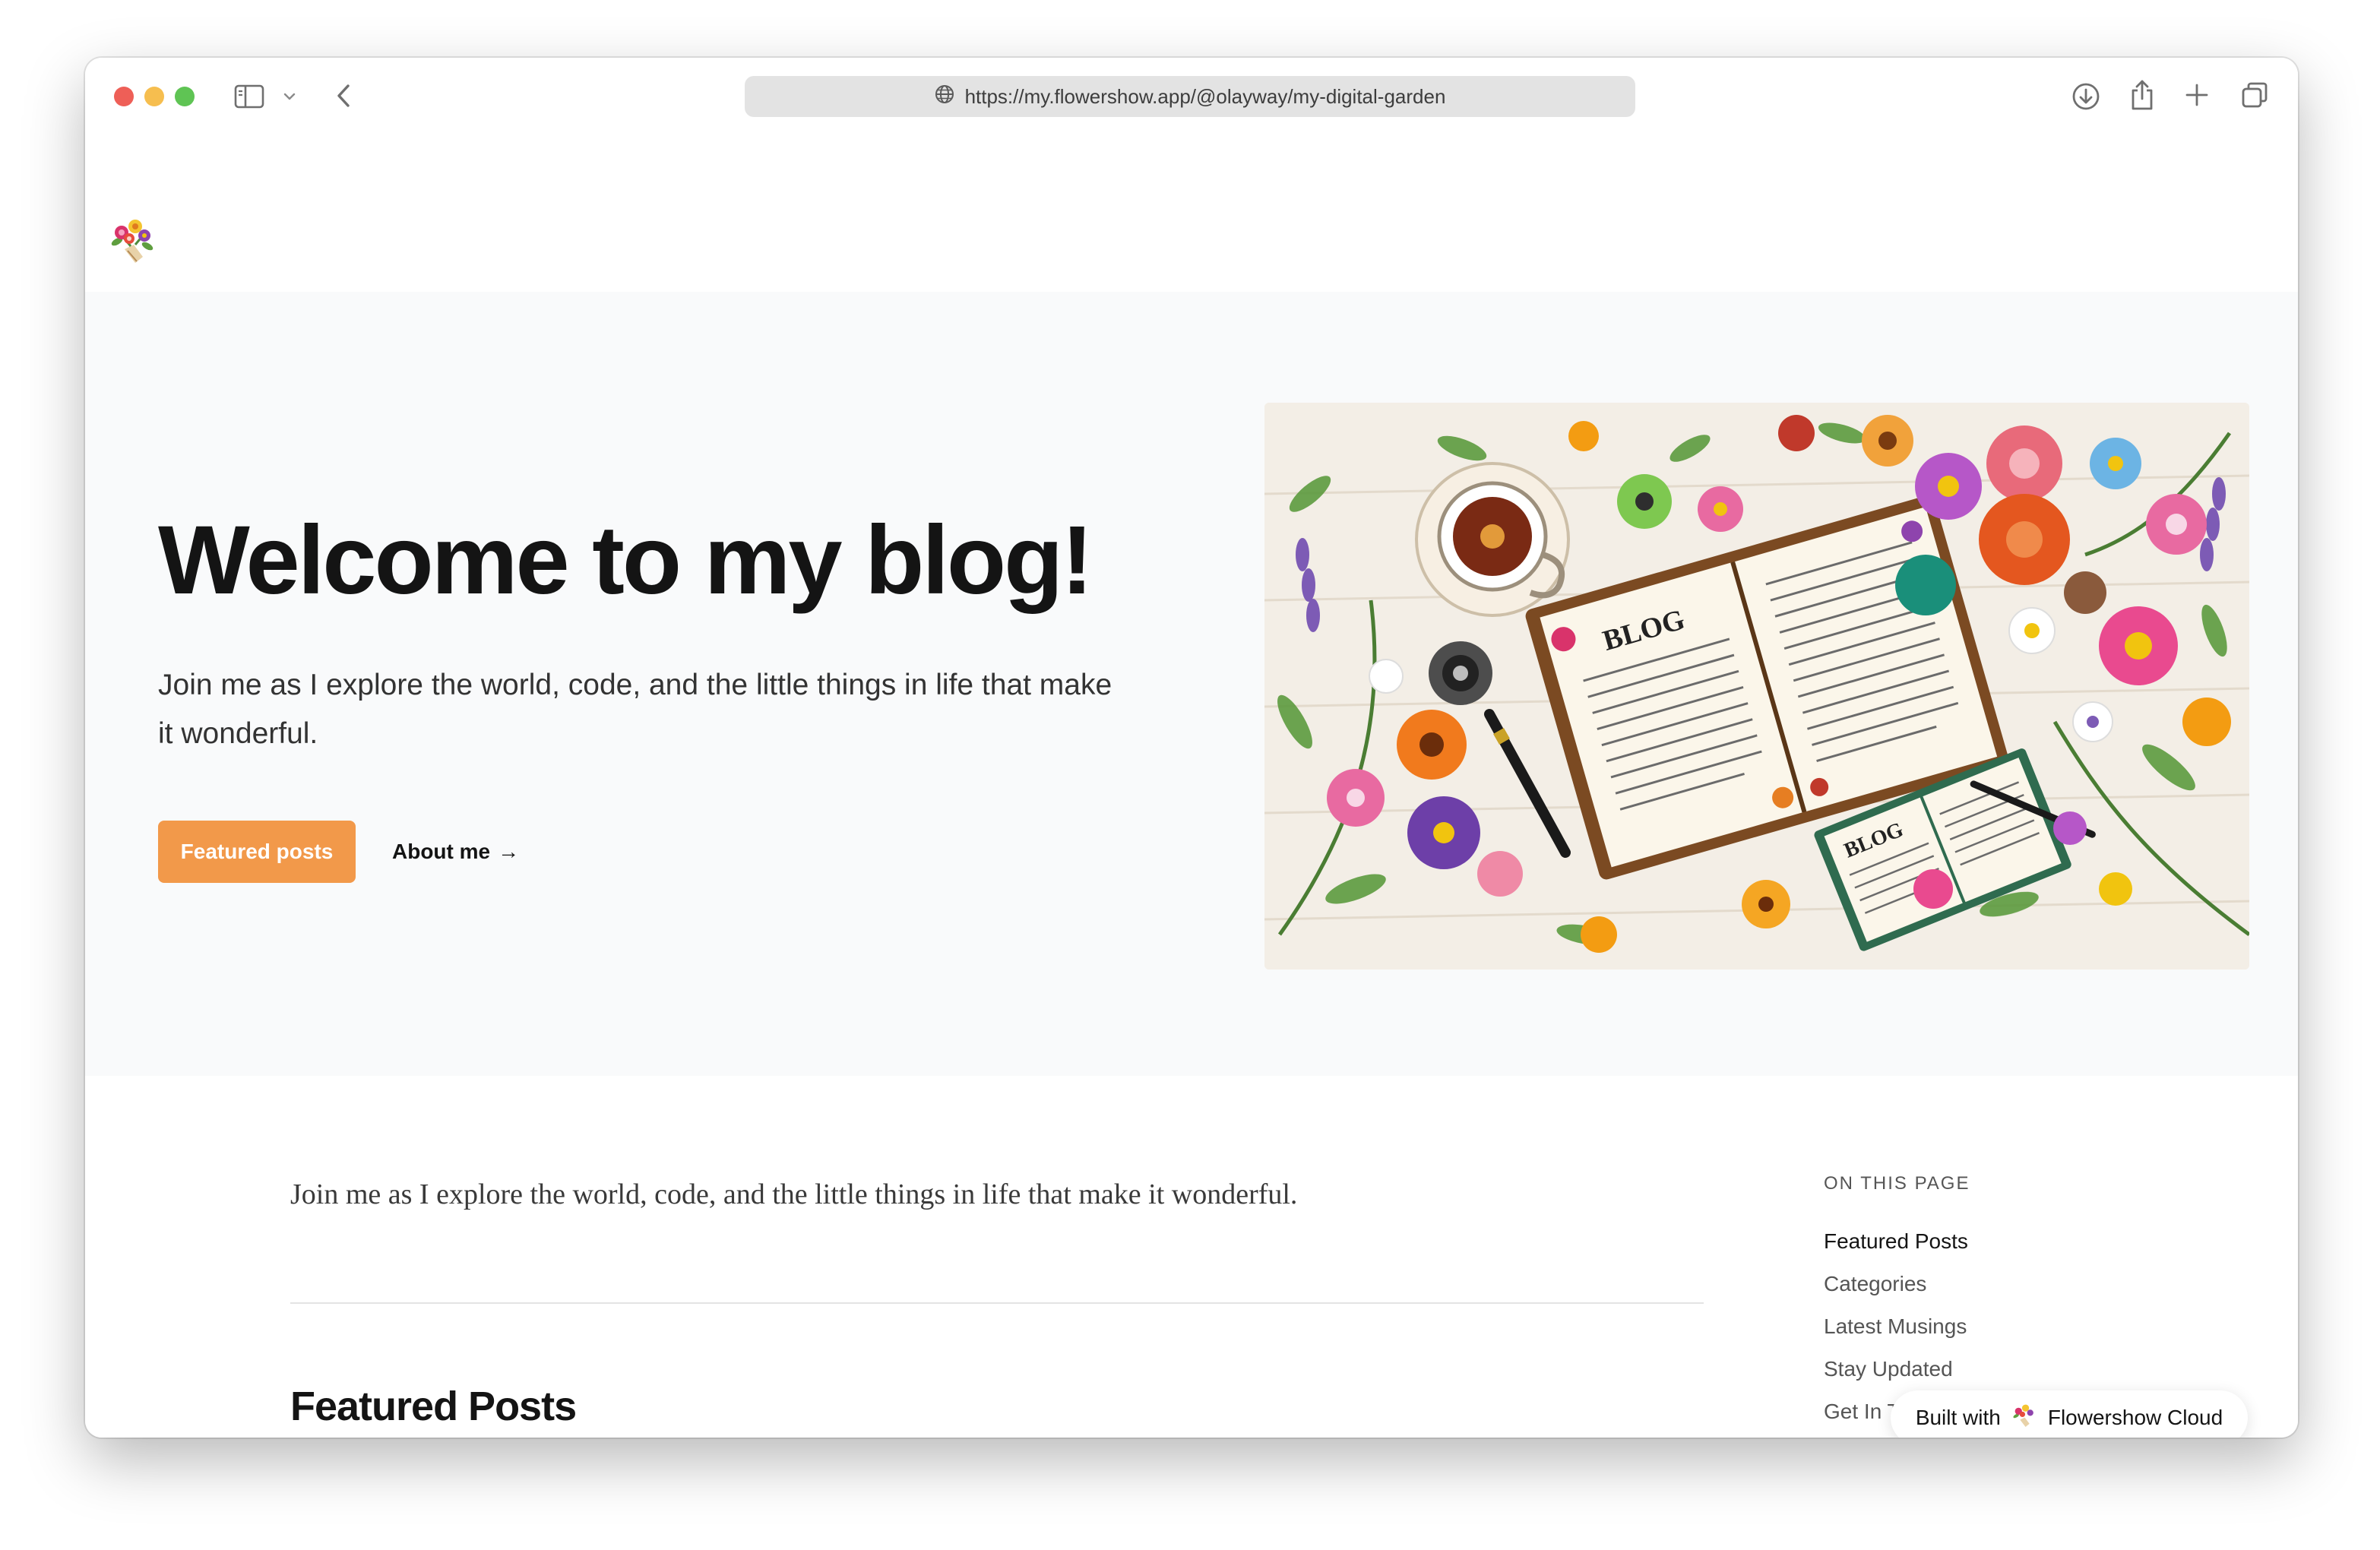 This screenshot has height=1550, width=2380. What do you see at coordinates (441, 851) in the screenshot?
I see `about-me-label: About me` at bounding box center [441, 851].